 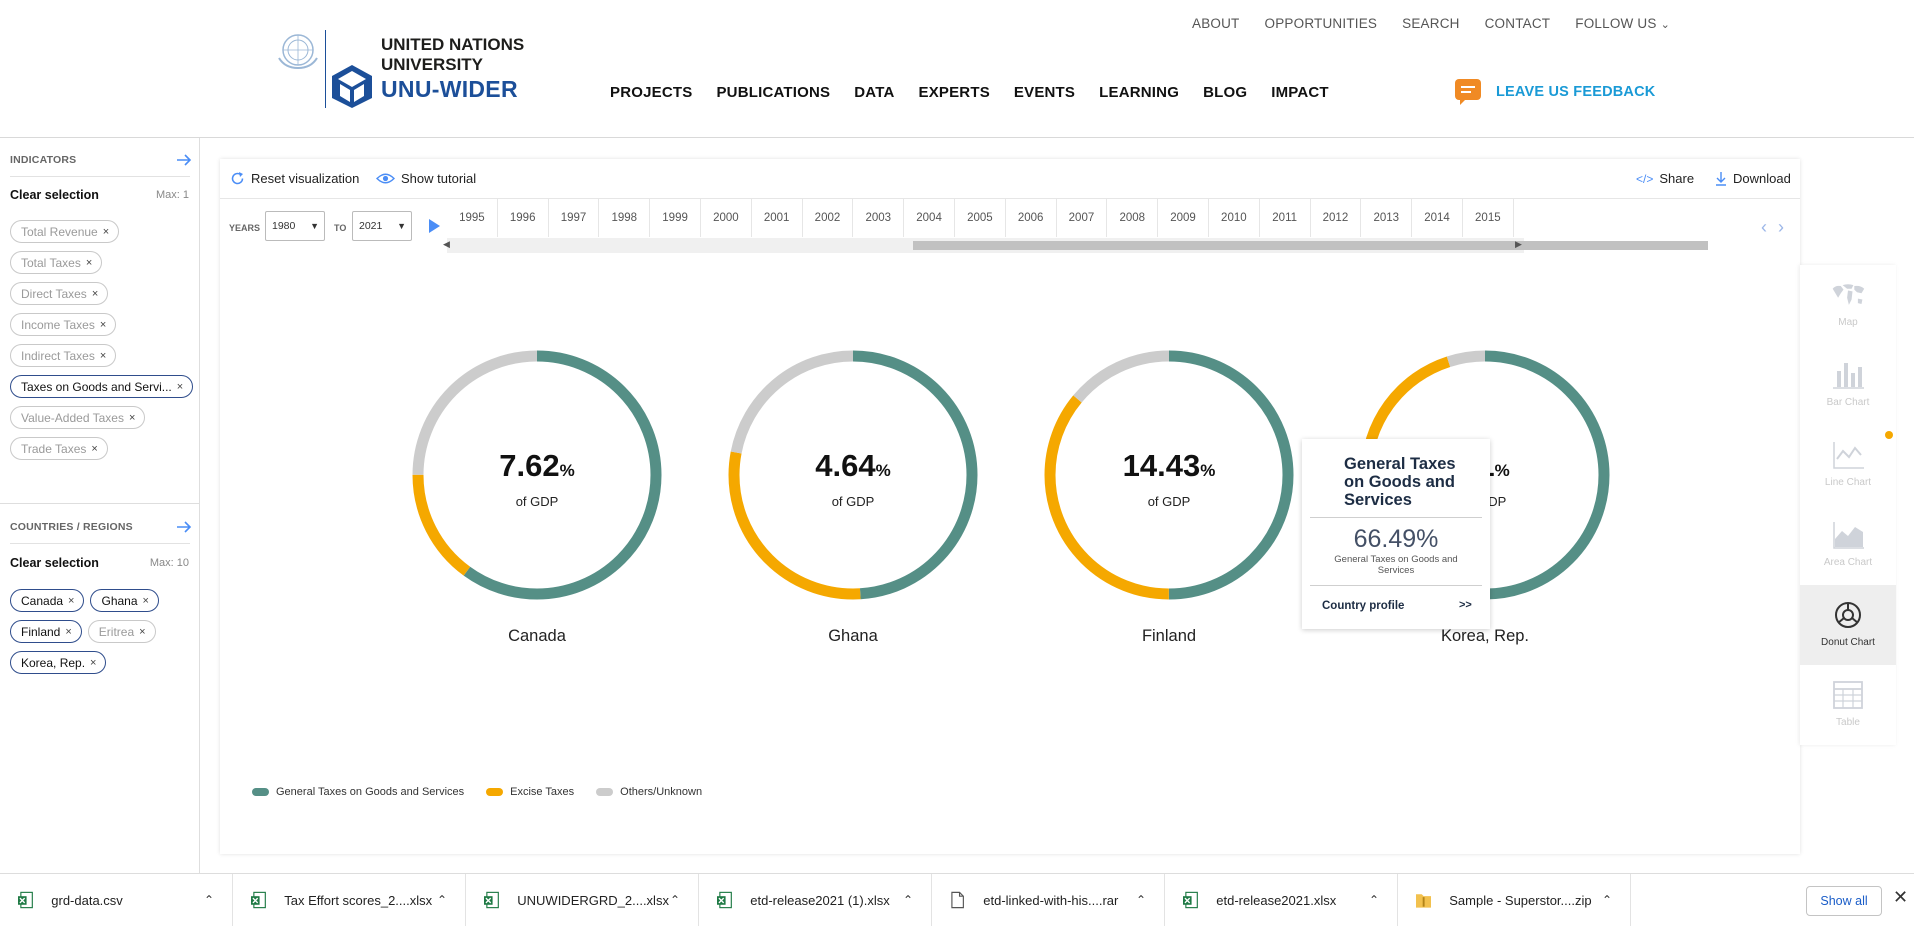 What do you see at coordinates (358, 792) in the screenshot?
I see `legend-item-general-taxes: General Taxes on Goods and Services` at bounding box center [358, 792].